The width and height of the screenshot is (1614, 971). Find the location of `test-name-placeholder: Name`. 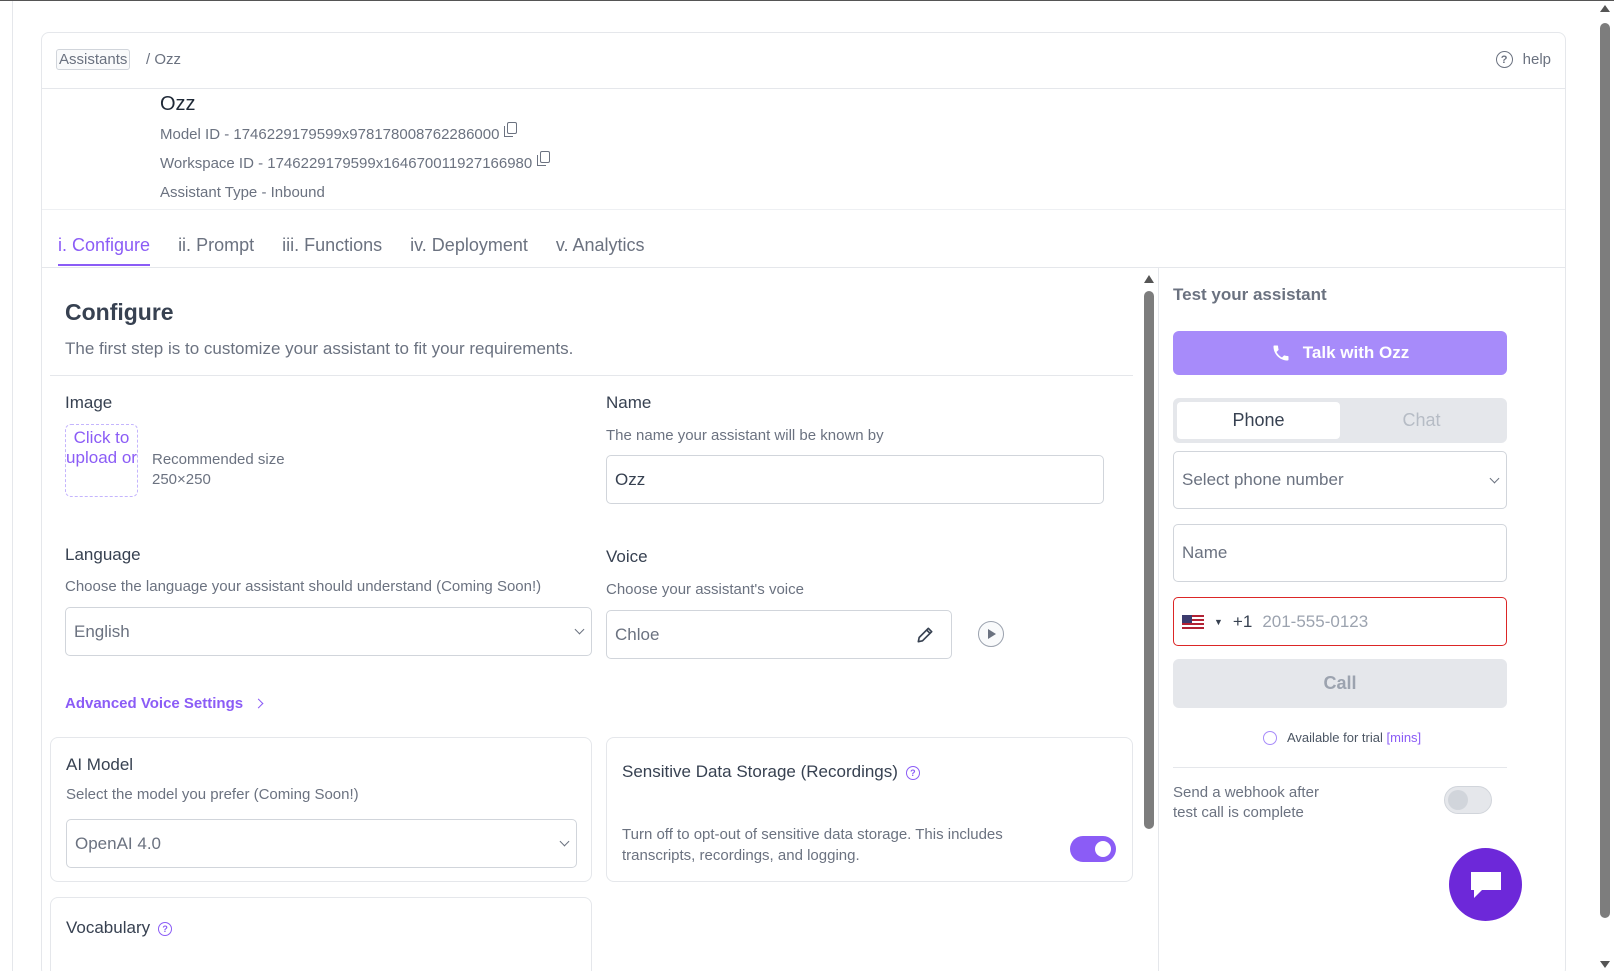

test-name-placeholder: Name is located at coordinates (1205, 552).